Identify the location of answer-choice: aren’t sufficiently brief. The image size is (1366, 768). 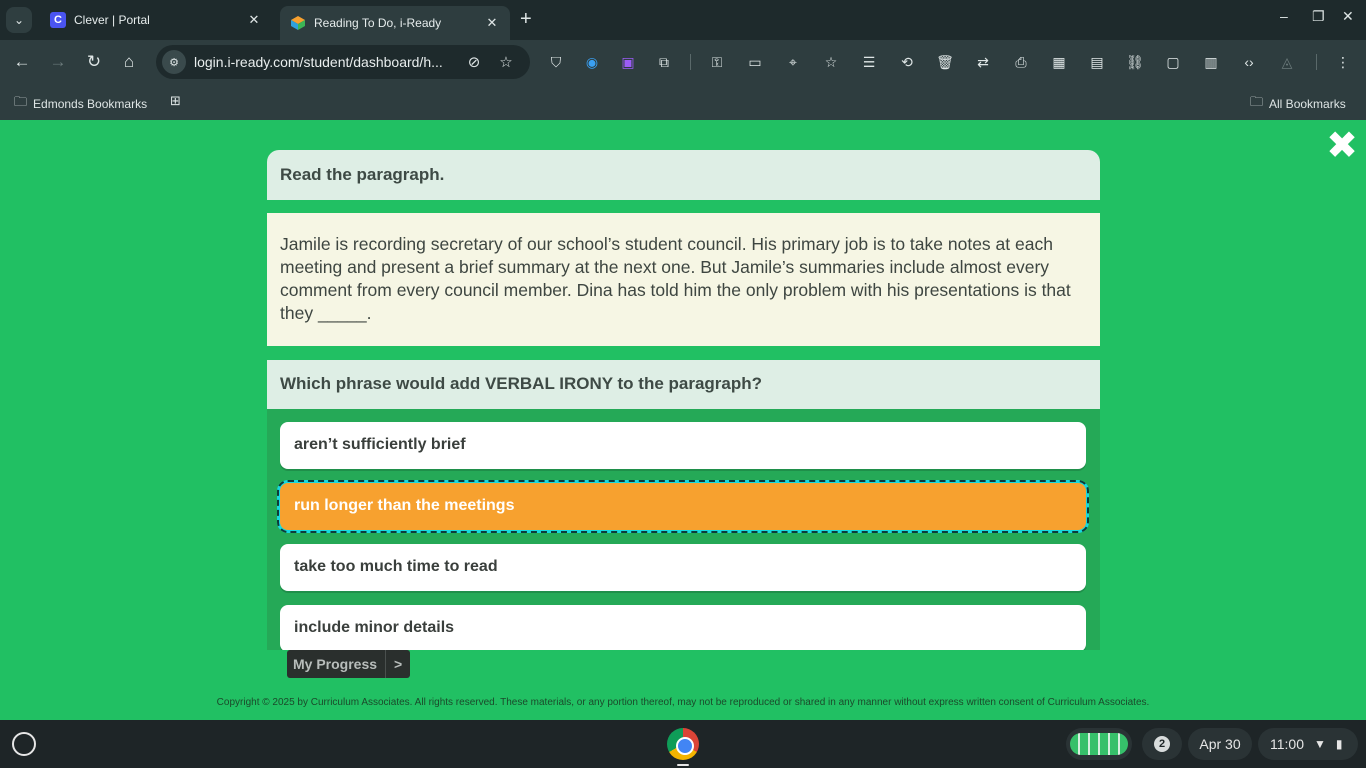
(683, 445).